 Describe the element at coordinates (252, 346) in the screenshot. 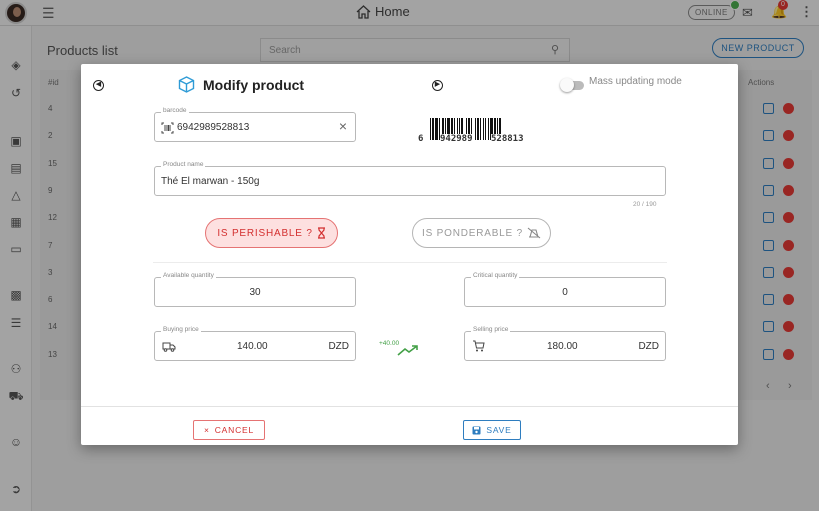

I see `buying-price-value: 140.00` at that location.